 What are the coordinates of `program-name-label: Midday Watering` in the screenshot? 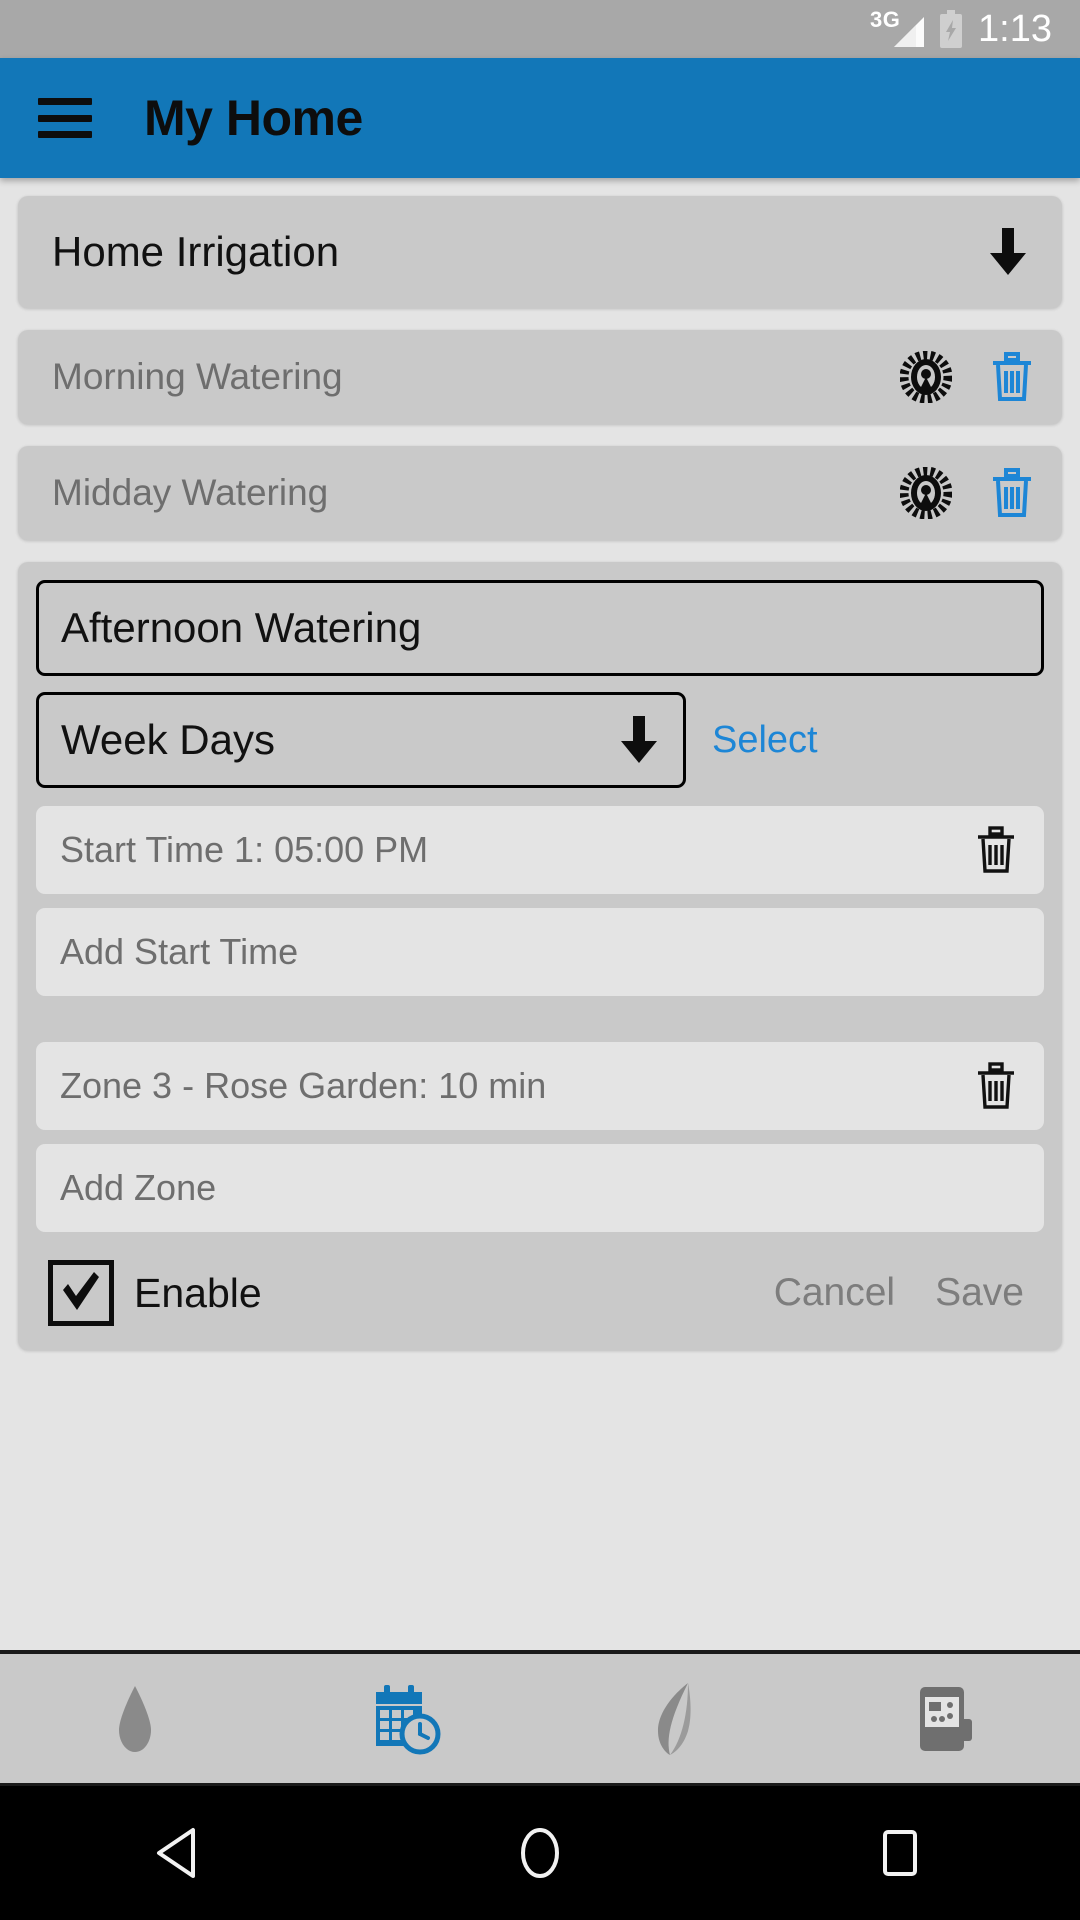 It's located at (190, 492).